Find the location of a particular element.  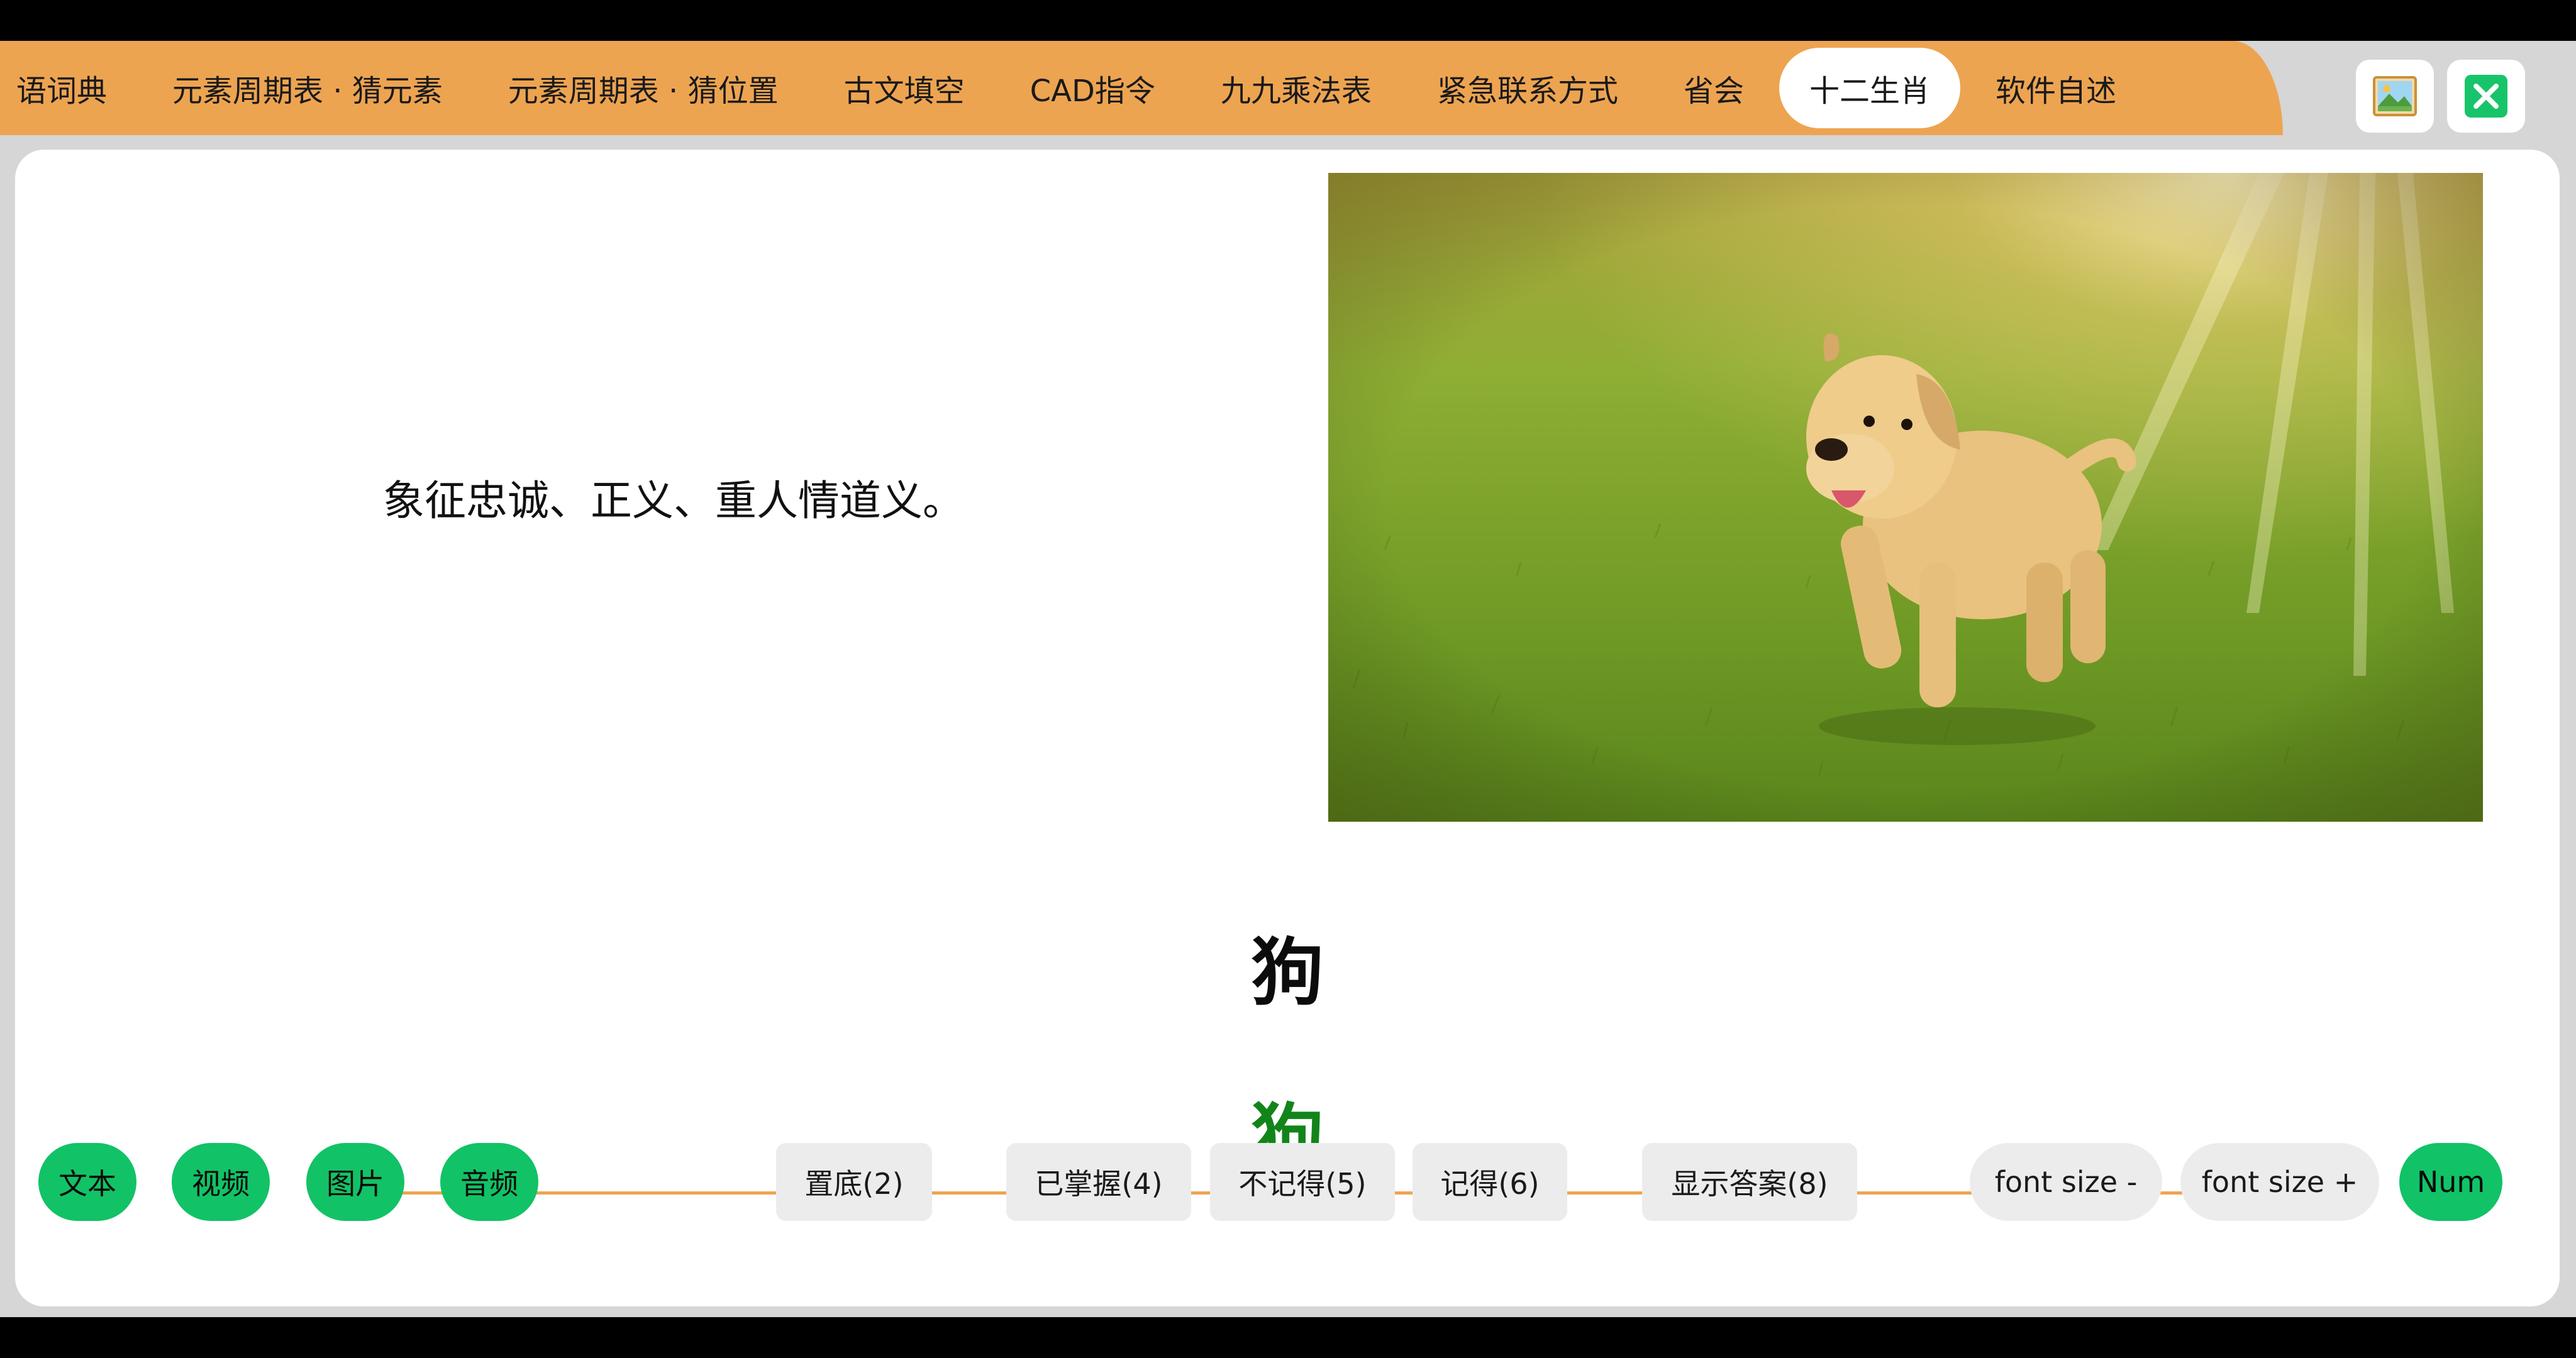

tab-provincial-capitals: 省会 is located at coordinates (1713, 88).